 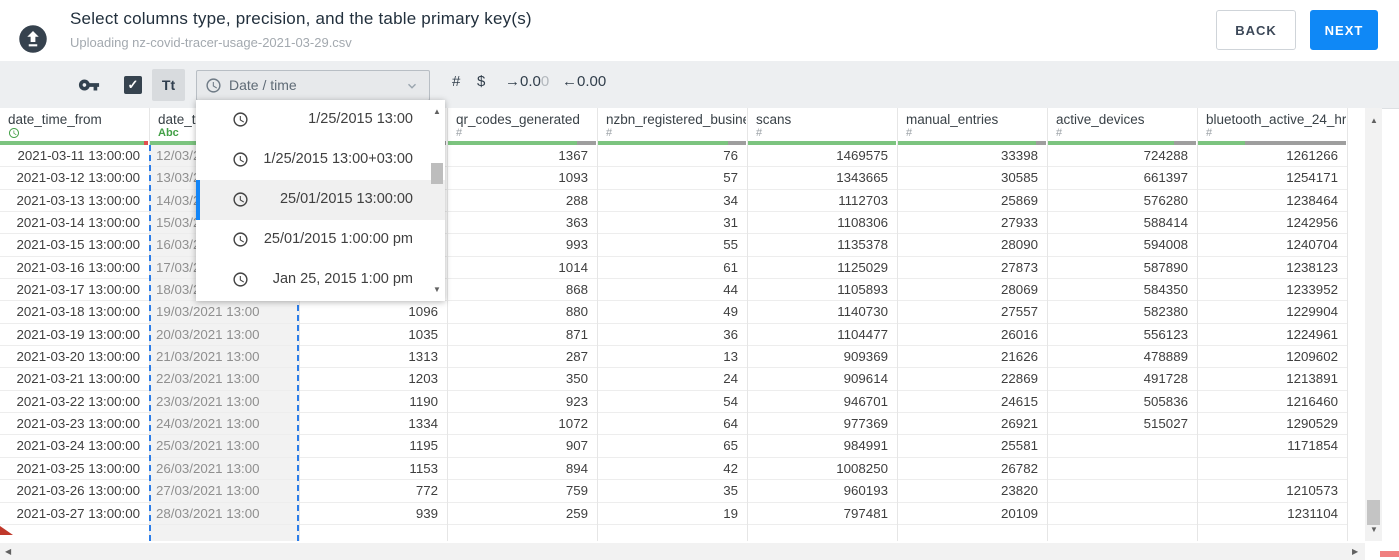 What do you see at coordinates (1355, 552) in the screenshot?
I see `scroll-right-icon: ▶` at bounding box center [1355, 552].